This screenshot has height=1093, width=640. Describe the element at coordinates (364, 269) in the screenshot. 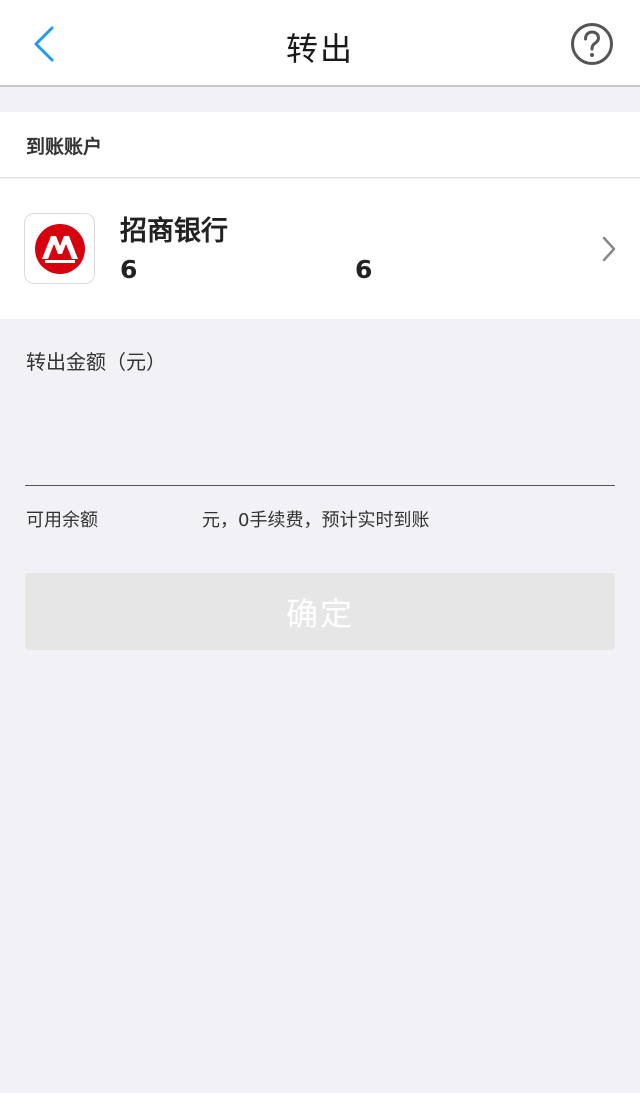

I see `card-number-suffix: 6` at that location.